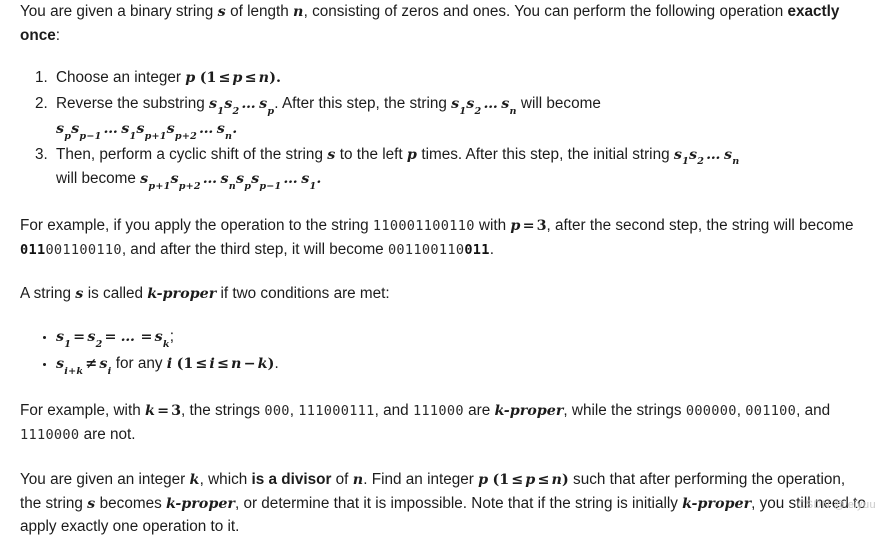  Describe the element at coordinates (421, 479) in the screenshot. I see `task-text-4: . Find an integer` at that location.